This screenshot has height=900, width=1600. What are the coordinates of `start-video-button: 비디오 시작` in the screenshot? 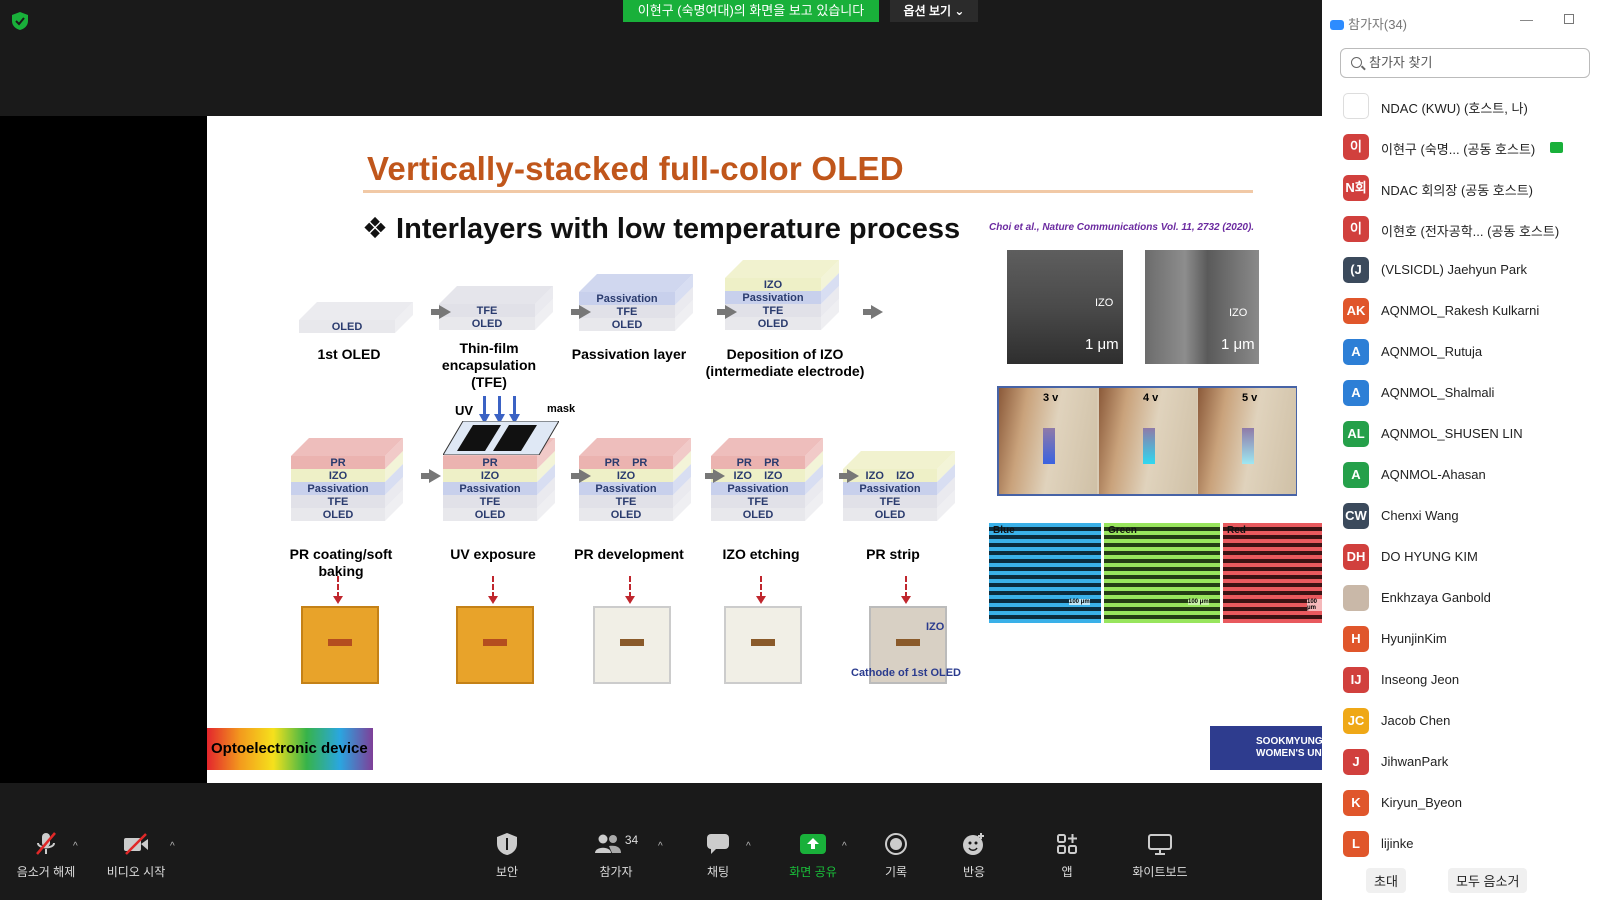 It's located at (136, 855).